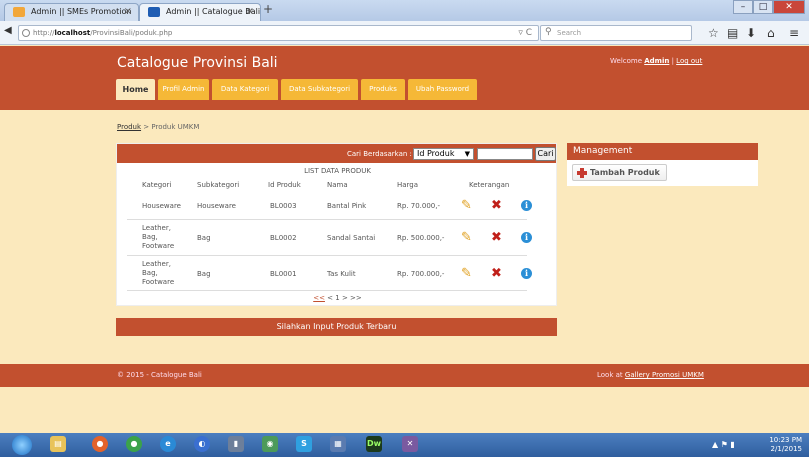 This screenshot has width=809, height=457. What do you see at coordinates (283, 206) in the screenshot?
I see `cell-id-produk: BL0003` at bounding box center [283, 206].